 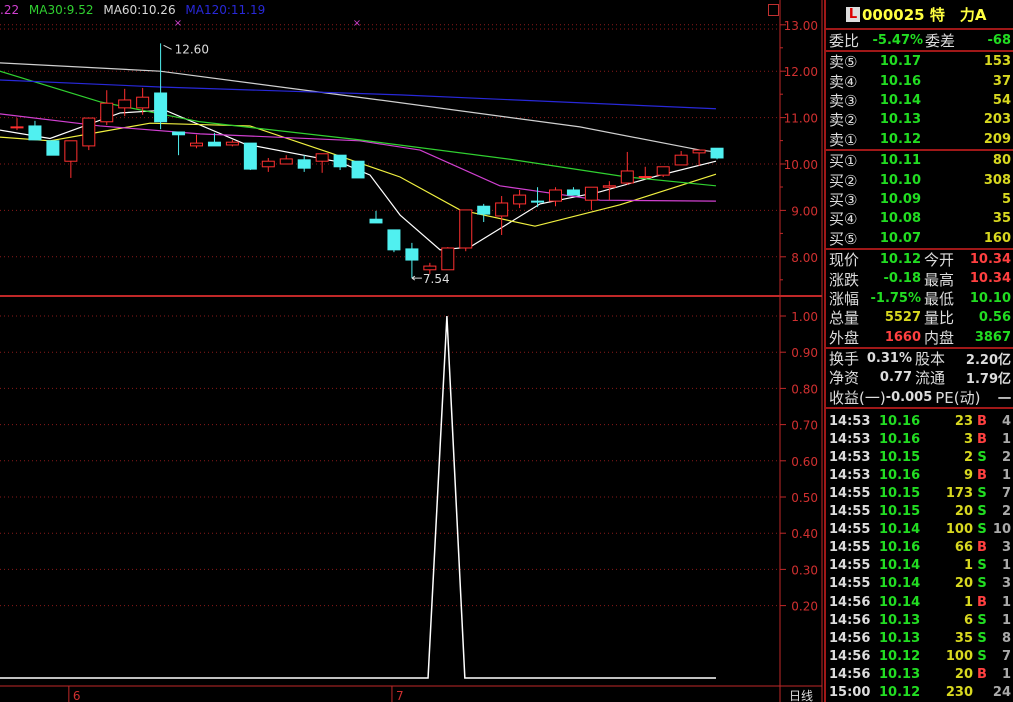 What do you see at coordinates (919, 238) in the screenshot?
I see `buy-order-row: 买⑤ 10.07 160` at bounding box center [919, 238].